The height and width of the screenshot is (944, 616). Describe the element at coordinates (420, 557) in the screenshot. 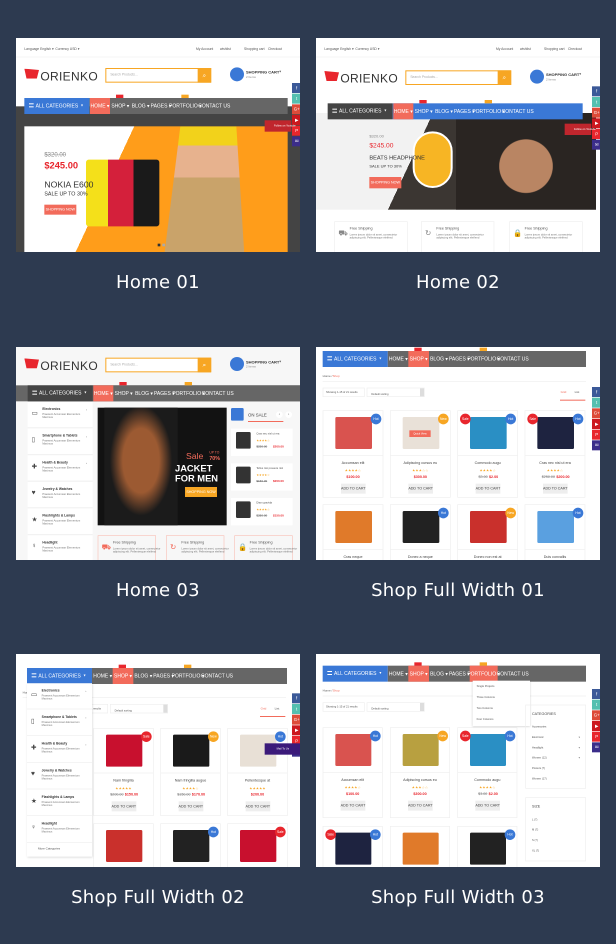

I see `product-name: Donec a neque` at that location.